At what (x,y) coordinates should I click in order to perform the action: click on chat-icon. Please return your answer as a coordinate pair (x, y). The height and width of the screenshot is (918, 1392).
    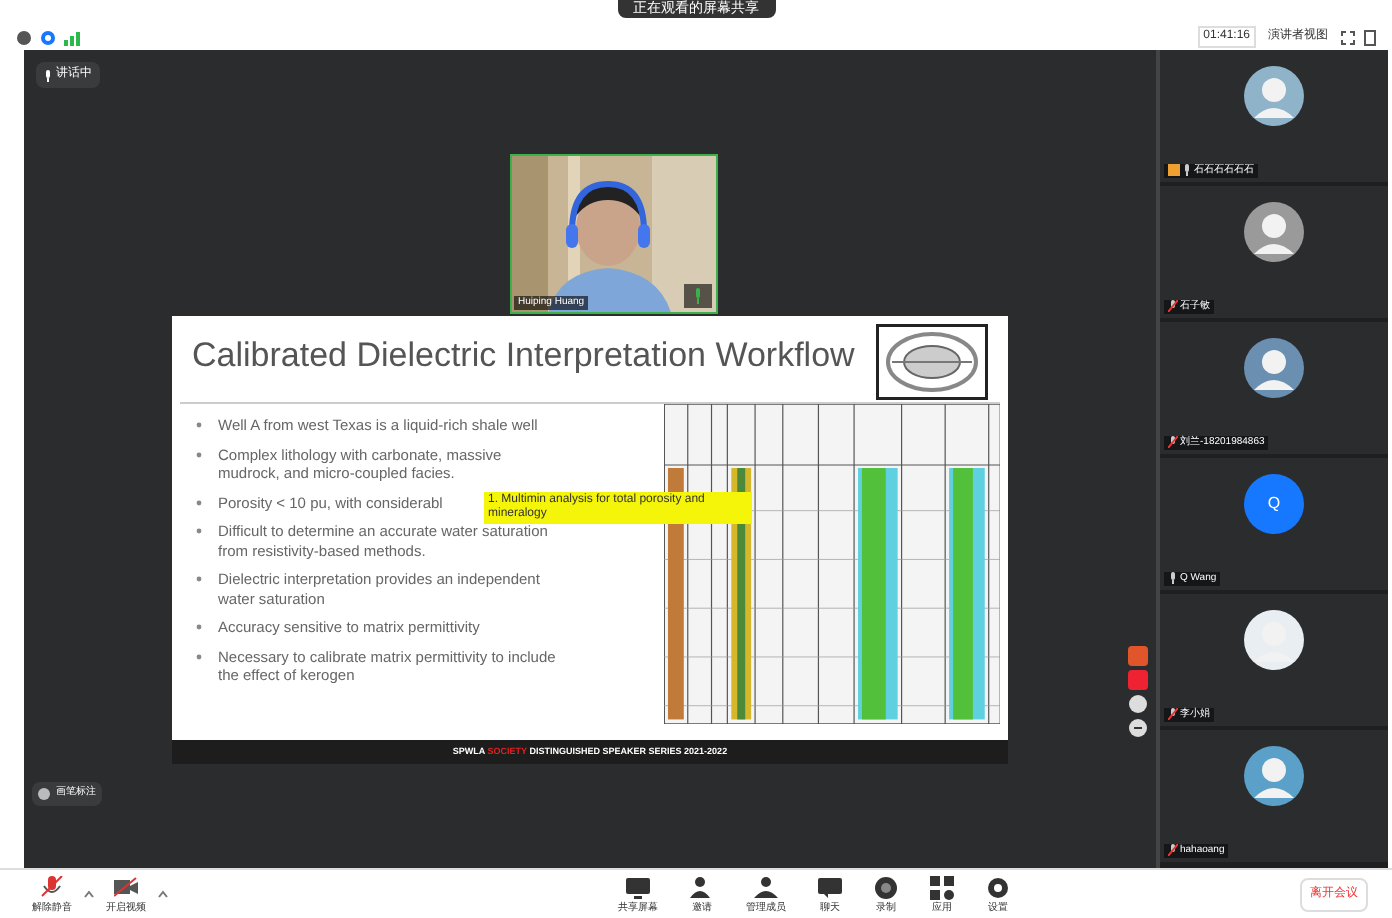
    Looking at the image, I should click on (830, 887).